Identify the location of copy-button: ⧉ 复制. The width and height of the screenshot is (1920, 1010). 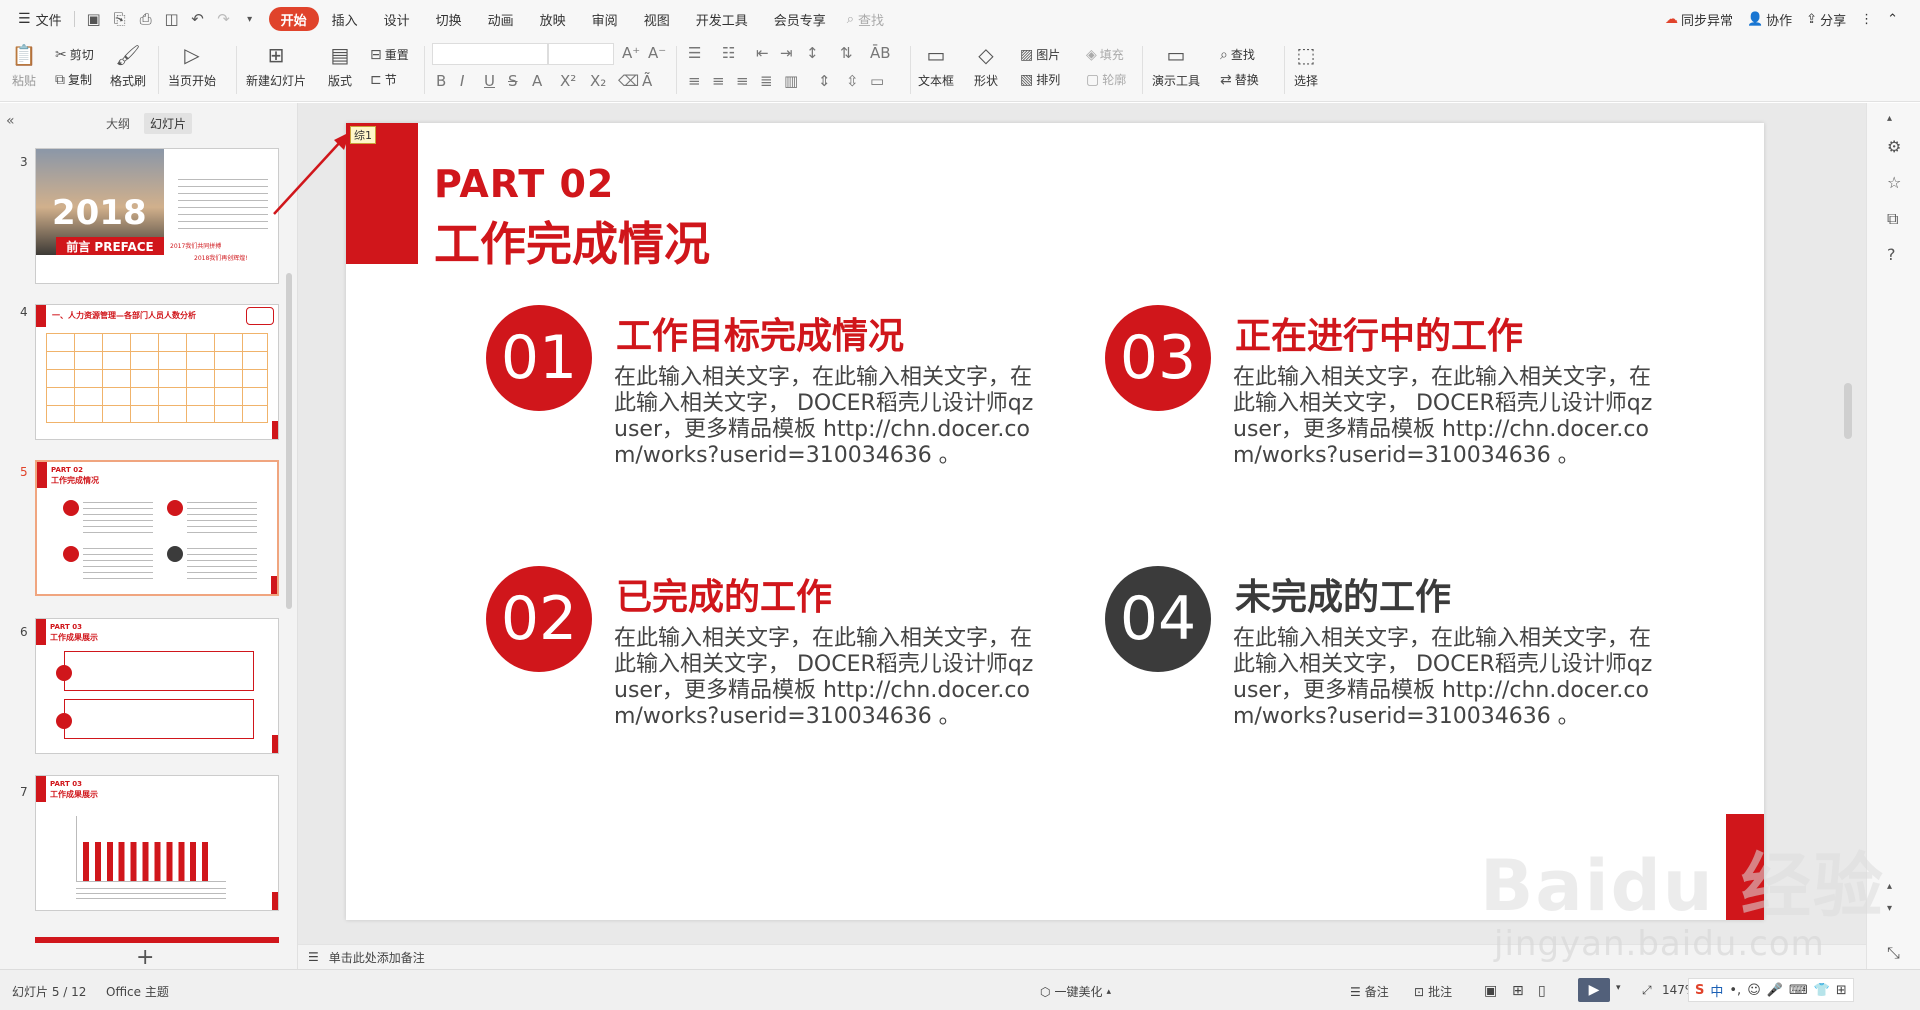
(73, 79).